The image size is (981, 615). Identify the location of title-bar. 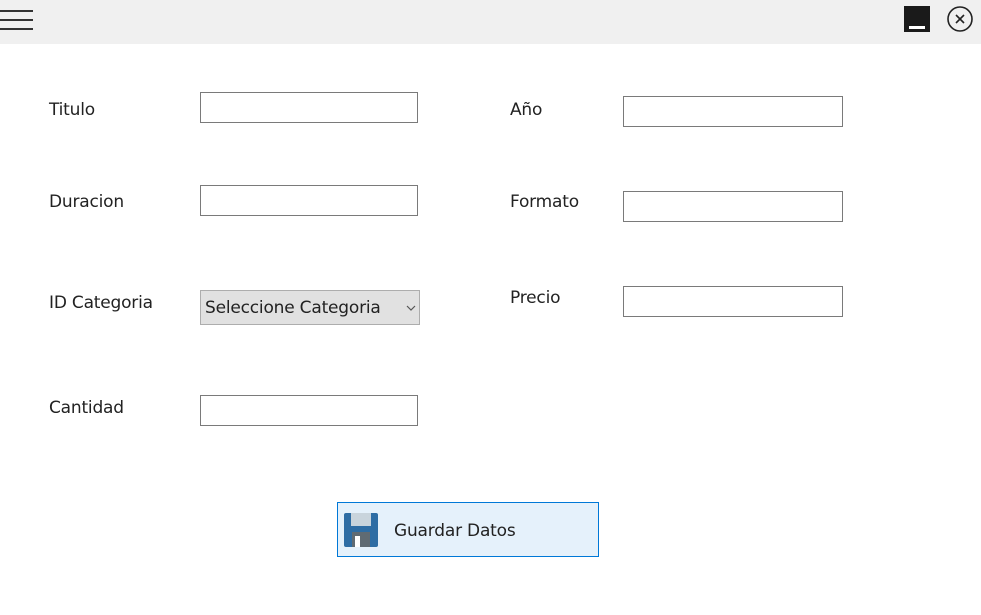
(490, 22).